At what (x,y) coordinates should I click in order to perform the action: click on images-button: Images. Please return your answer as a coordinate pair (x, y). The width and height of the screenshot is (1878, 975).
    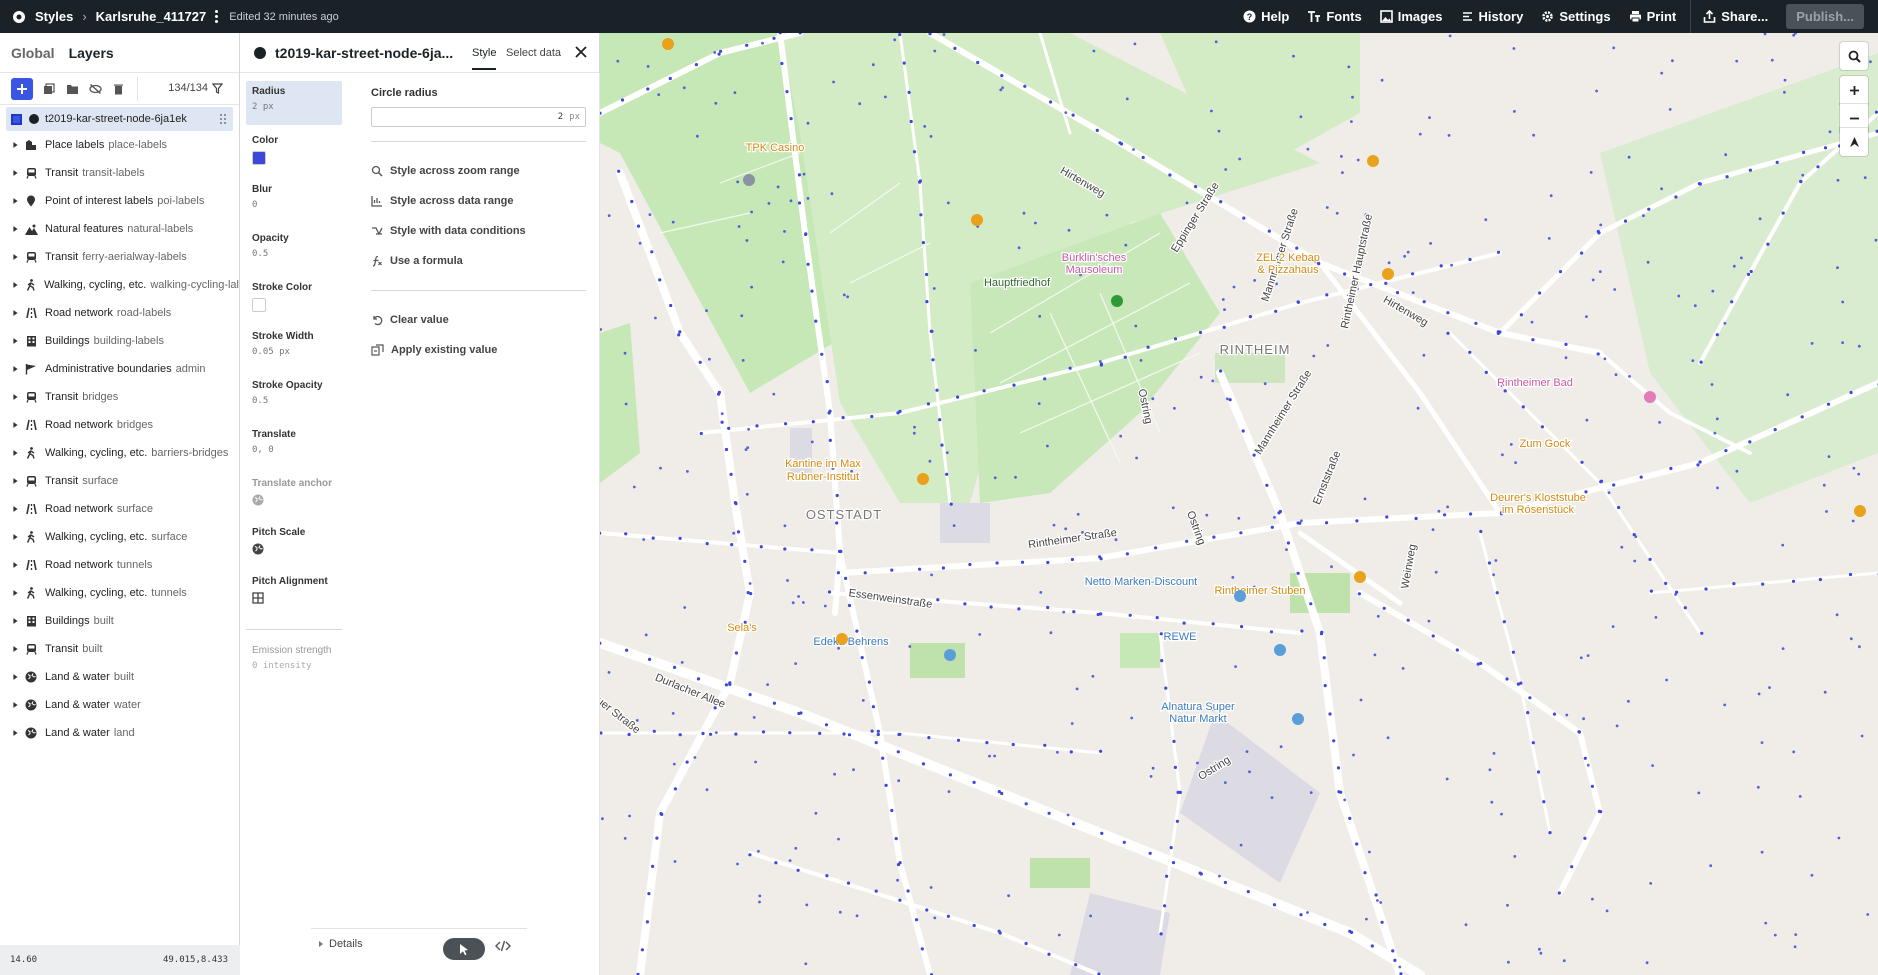
    Looking at the image, I should click on (1411, 16).